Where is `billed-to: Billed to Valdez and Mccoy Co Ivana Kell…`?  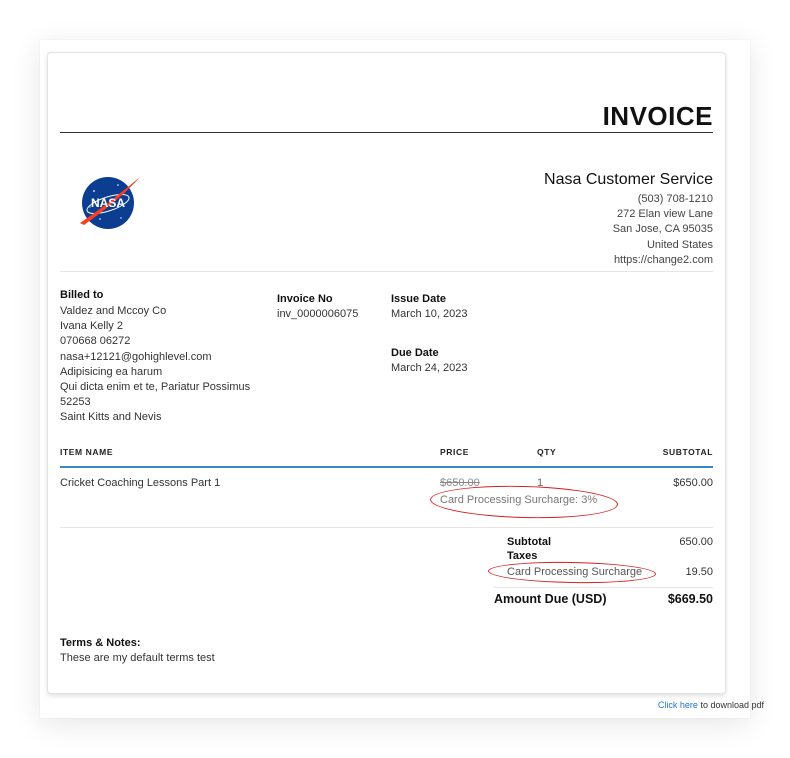
billed-to: Billed to Valdez and Mccoy Co Ivana Kell… is located at coordinates (155, 357).